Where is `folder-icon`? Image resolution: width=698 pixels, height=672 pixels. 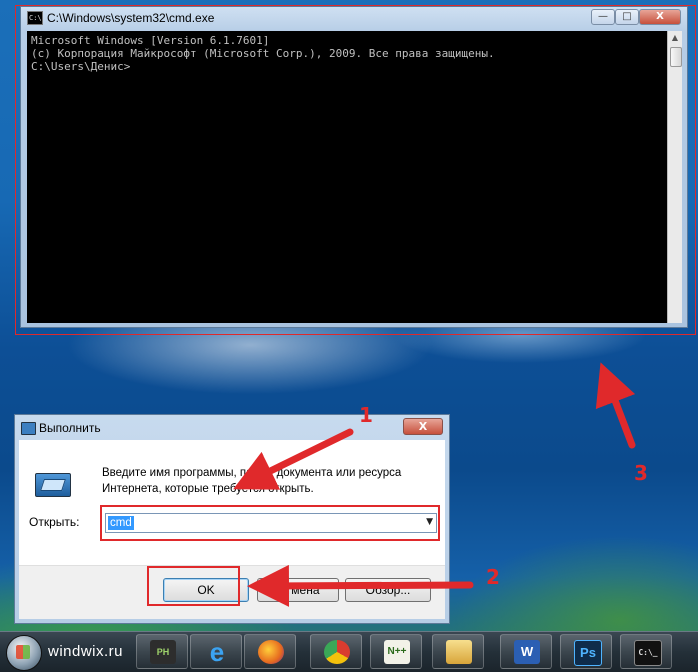 folder-icon is located at coordinates (459, 652).